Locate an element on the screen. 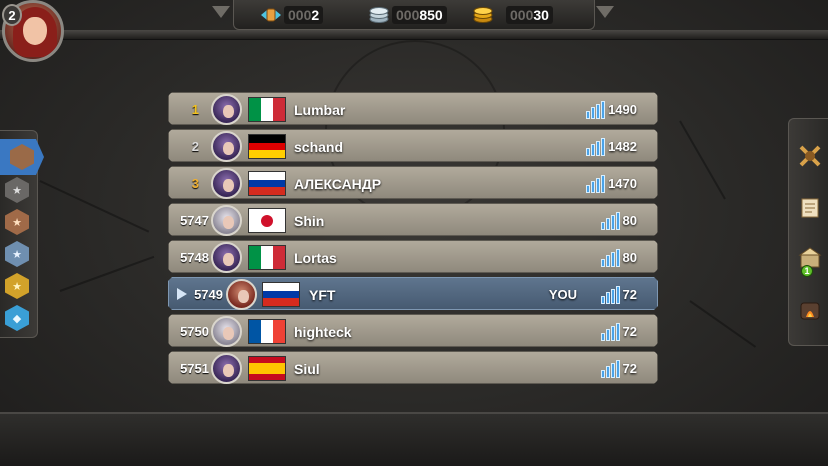 This screenshot has height=466, width=828. diamond-badge-icon: ◆ is located at coordinates (17, 318).